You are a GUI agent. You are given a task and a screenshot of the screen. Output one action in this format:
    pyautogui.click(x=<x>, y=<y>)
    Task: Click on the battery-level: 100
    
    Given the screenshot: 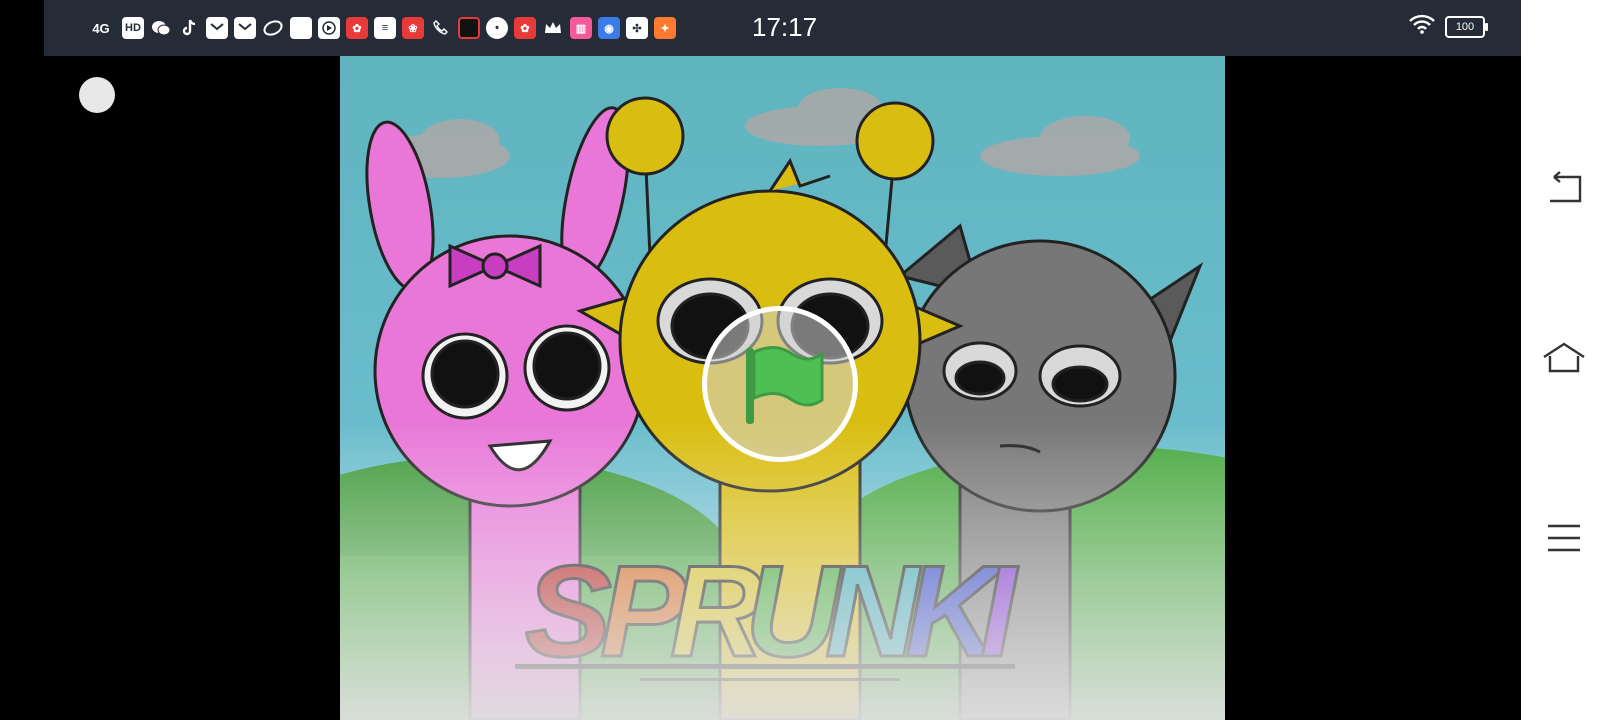 What is the action you would take?
    pyautogui.click(x=1465, y=26)
    